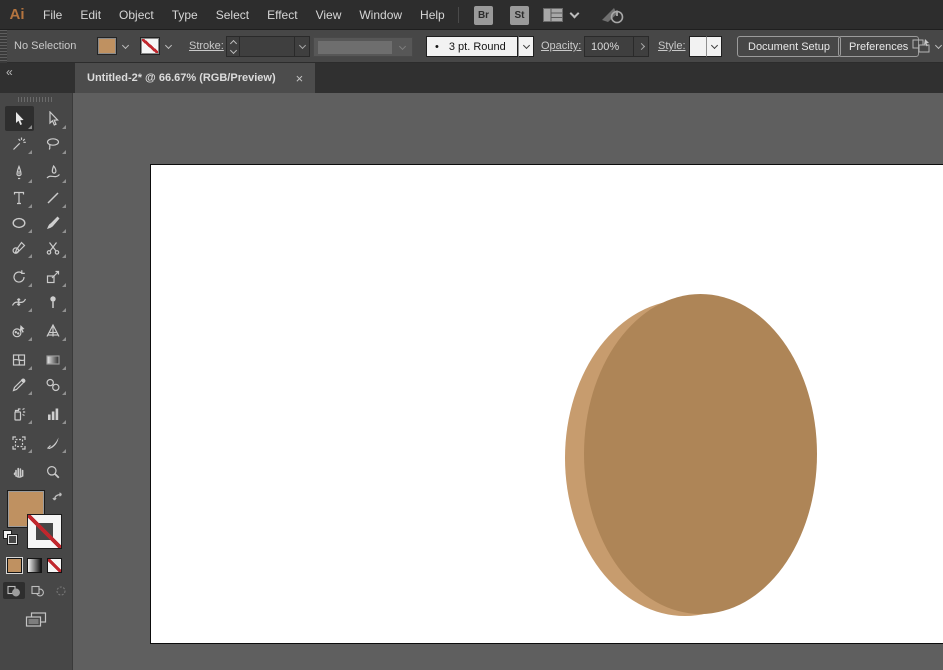  Describe the element at coordinates (90, 15) in the screenshot. I see `menu-edit: Edit` at that location.